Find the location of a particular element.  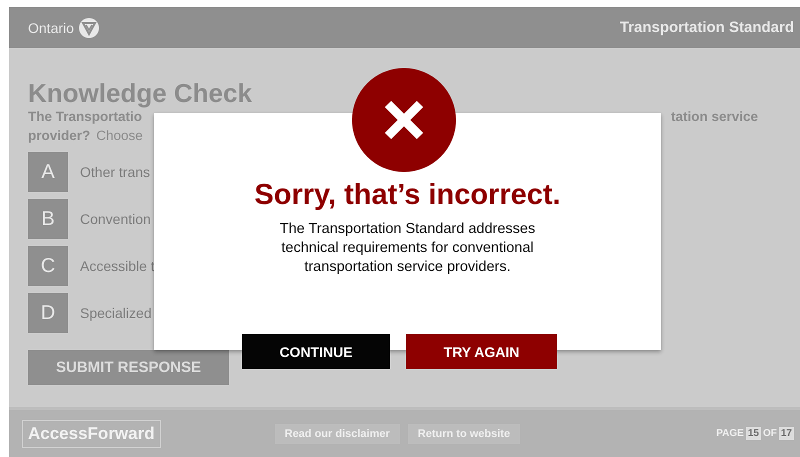

page-total: 17 is located at coordinates (786, 433).